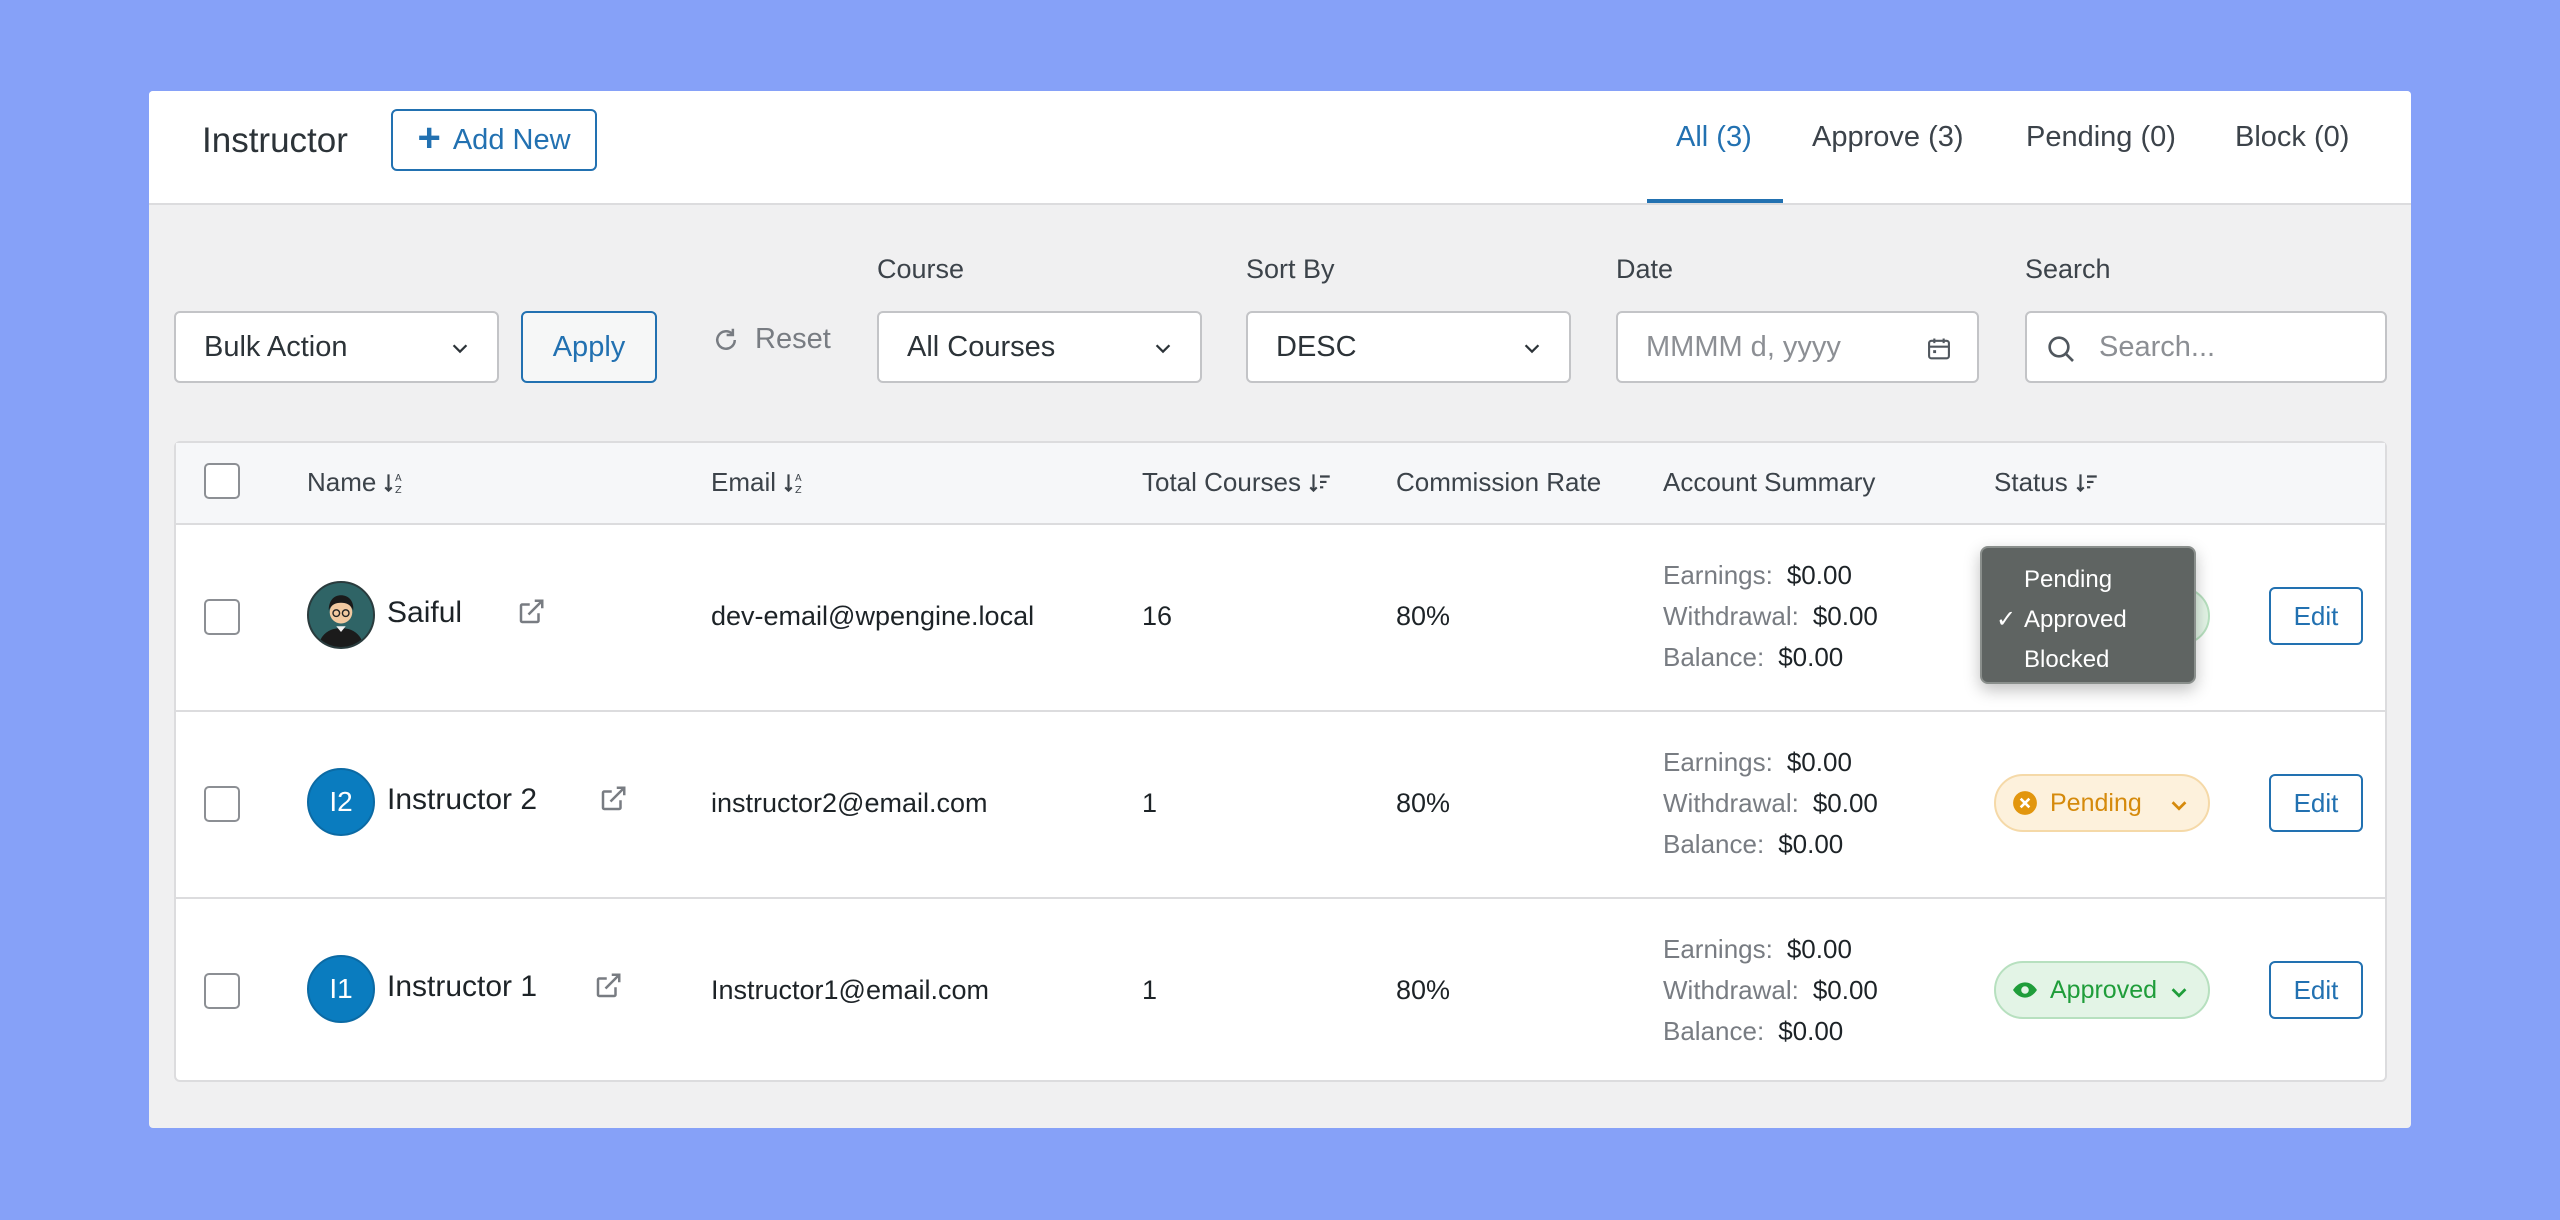 The width and height of the screenshot is (2560, 1220). Describe the element at coordinates (2068, 269) in the screenshot. I see `search-label: Search` at that location.